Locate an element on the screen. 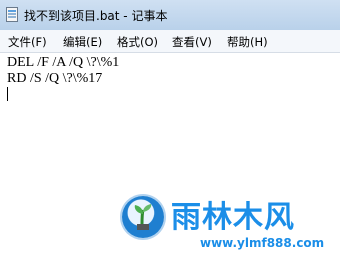 This screenshot has width=340, height=264. editor-line: RD /S /Q \?\%17 is located at coordinates (55, 78).